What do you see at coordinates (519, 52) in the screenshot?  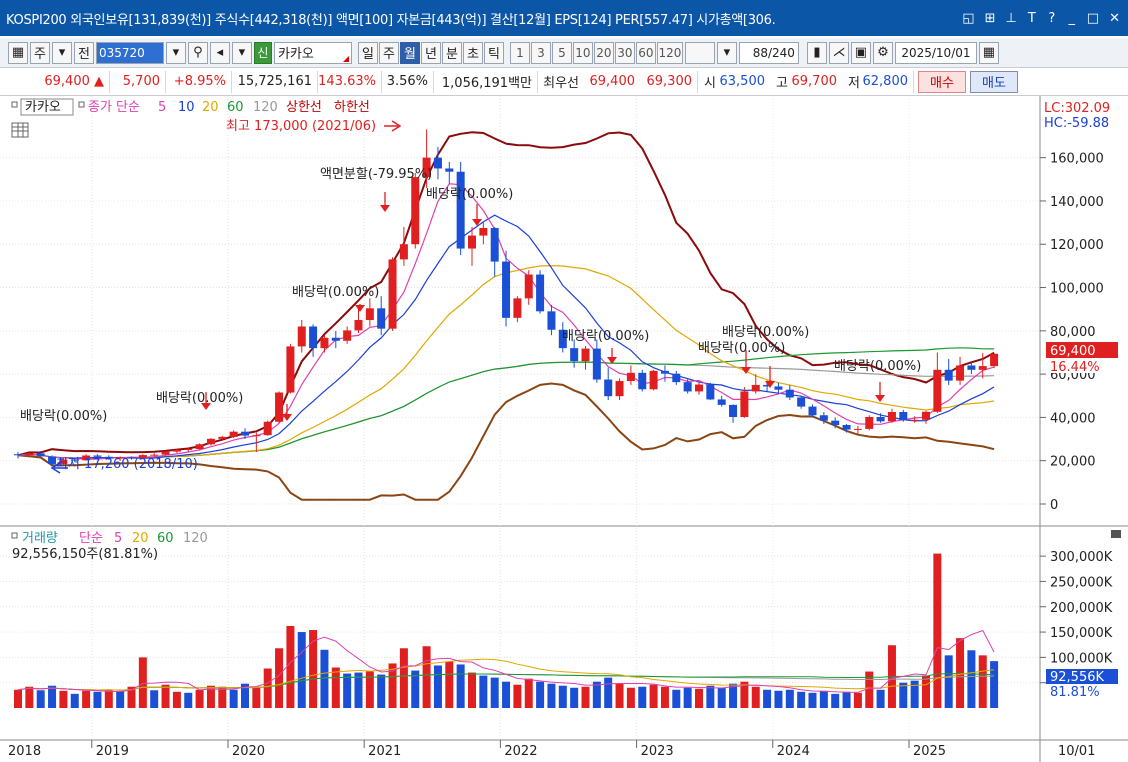 I see `interval-tab-1: 1` at bounding box center [519, 52].